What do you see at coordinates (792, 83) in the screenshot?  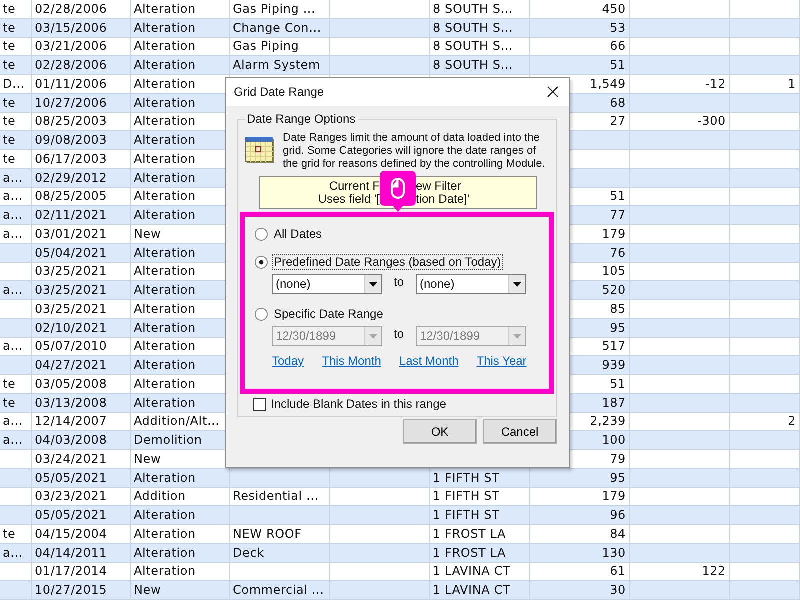 I see `table-cell: 1` at bounding box center [792, 83].